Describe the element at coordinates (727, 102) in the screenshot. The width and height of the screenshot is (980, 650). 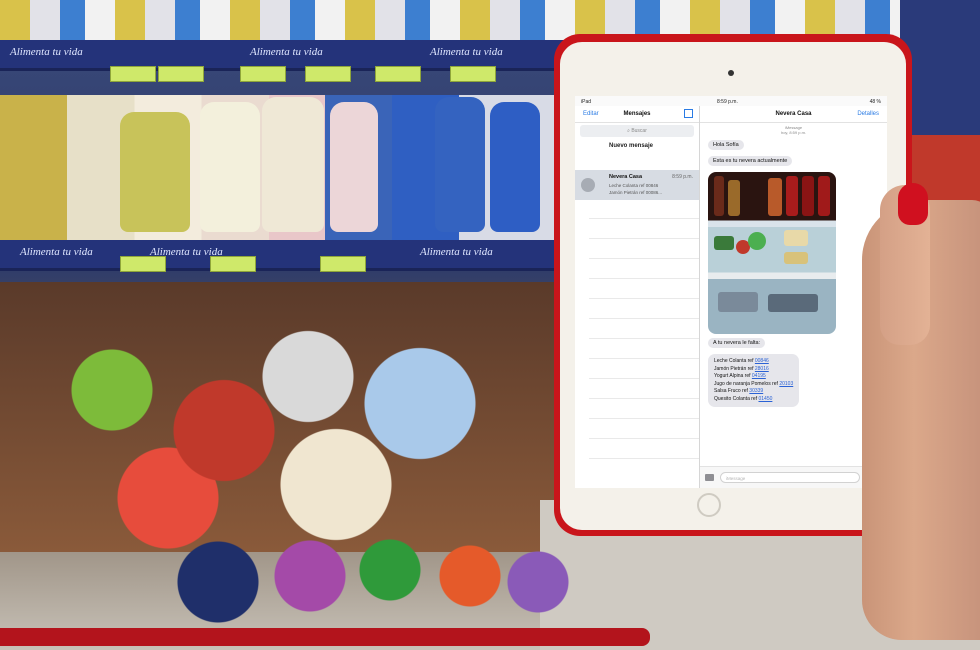
I see `clock: 8:59 p.m.` at that location.